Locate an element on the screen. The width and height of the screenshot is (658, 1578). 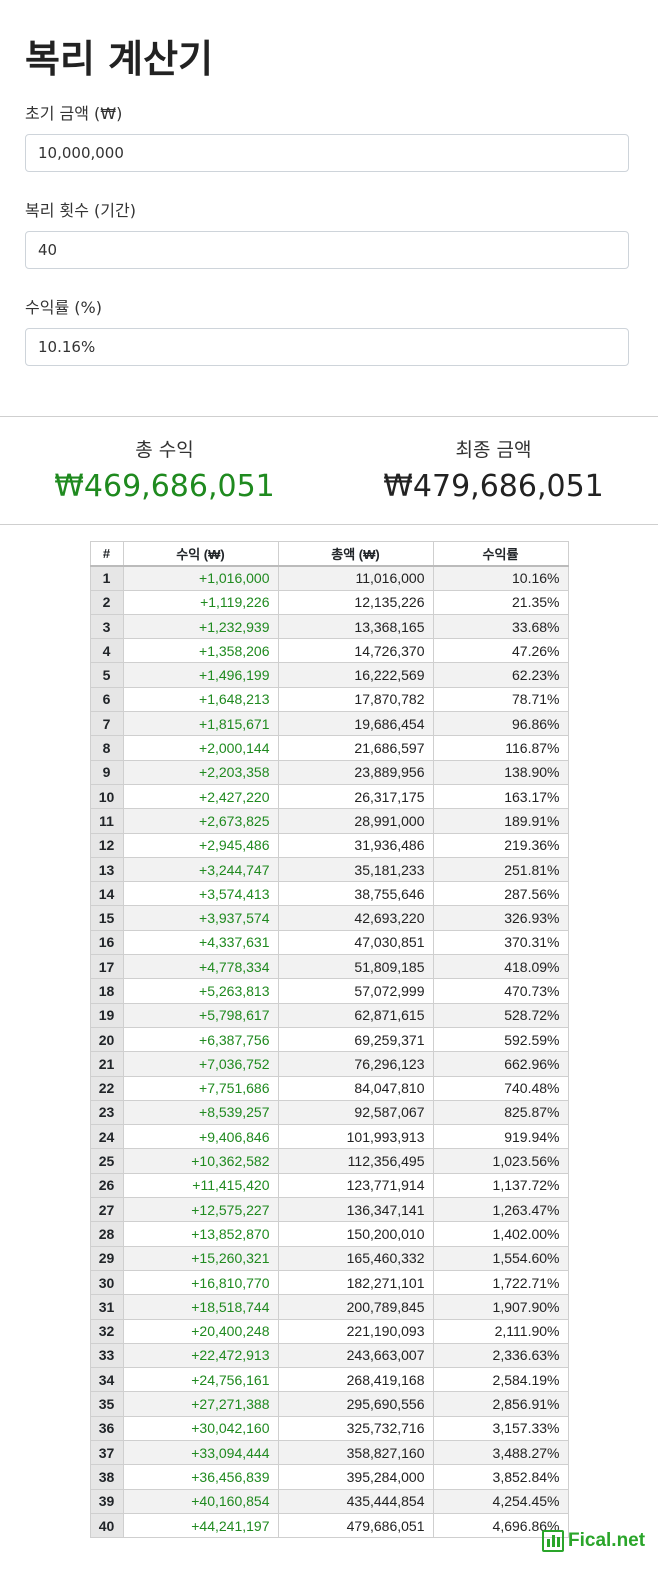
row-rate: 326.93% is located at coordinates (500, 918).